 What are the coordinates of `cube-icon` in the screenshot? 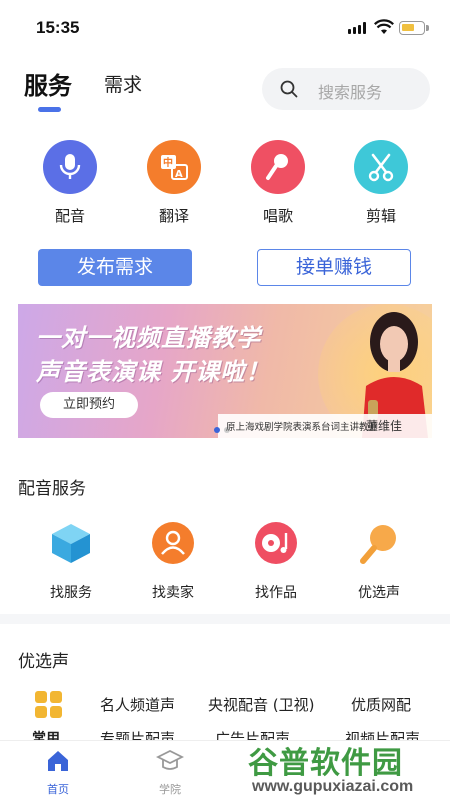 It's located at (71, 543).